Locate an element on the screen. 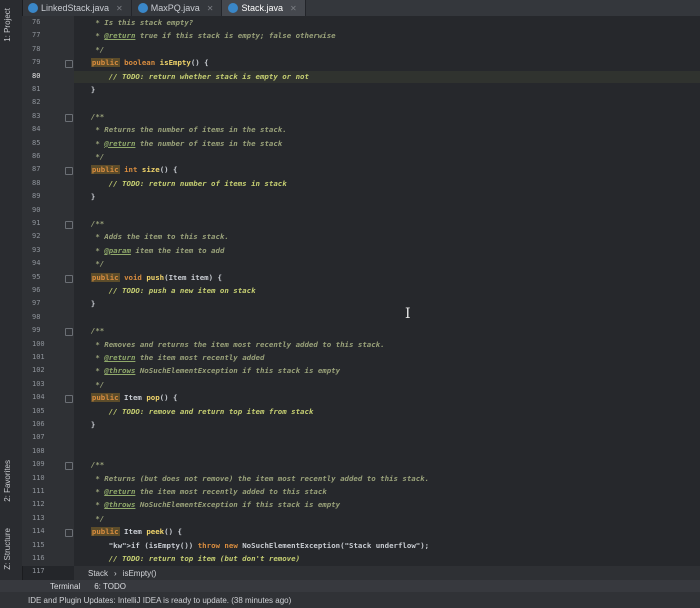 This screenshot has width=700, height=608. code-line: * Adds the item to this stack. is located at coordinates (155, 236).